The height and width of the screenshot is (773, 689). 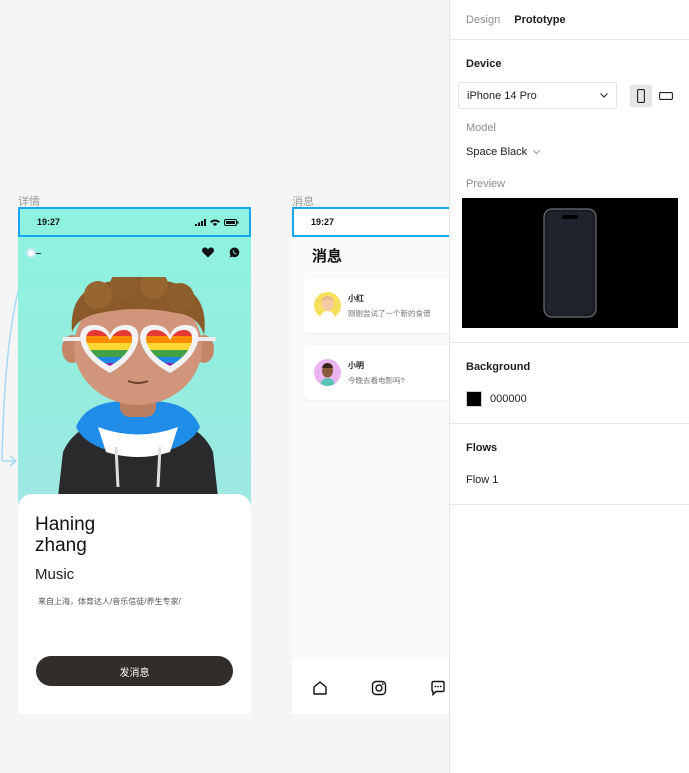 What do you see at coordinates (502, 95) in the screenshot?
I see `device-select-value: iPhone 14 Pro` at bounding box center [502, 95].